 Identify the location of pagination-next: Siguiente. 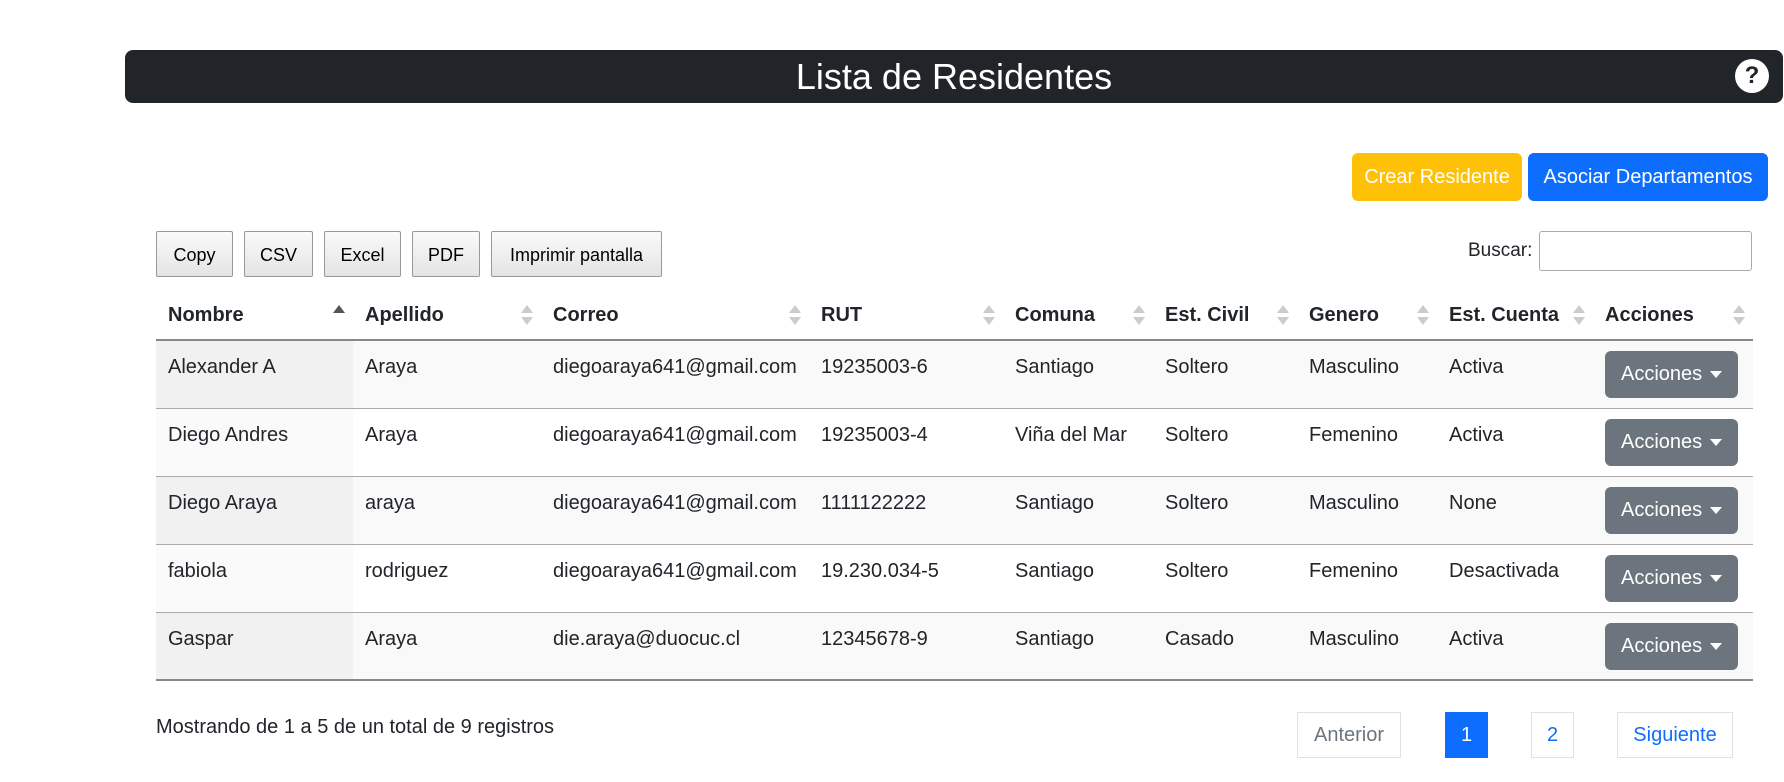
(1675, 735).